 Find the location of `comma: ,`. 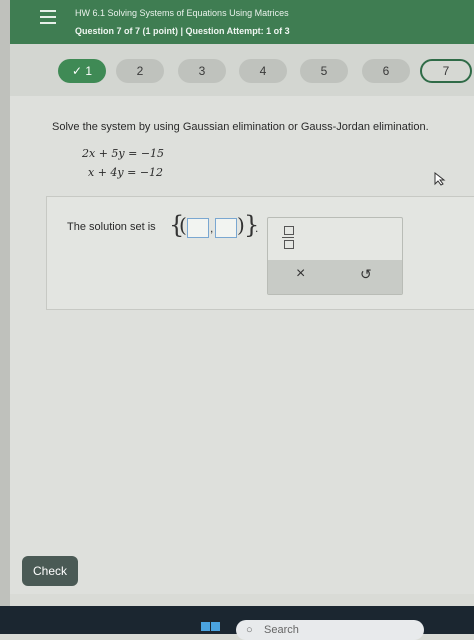

comma: , is located at coordinates (212, 228).